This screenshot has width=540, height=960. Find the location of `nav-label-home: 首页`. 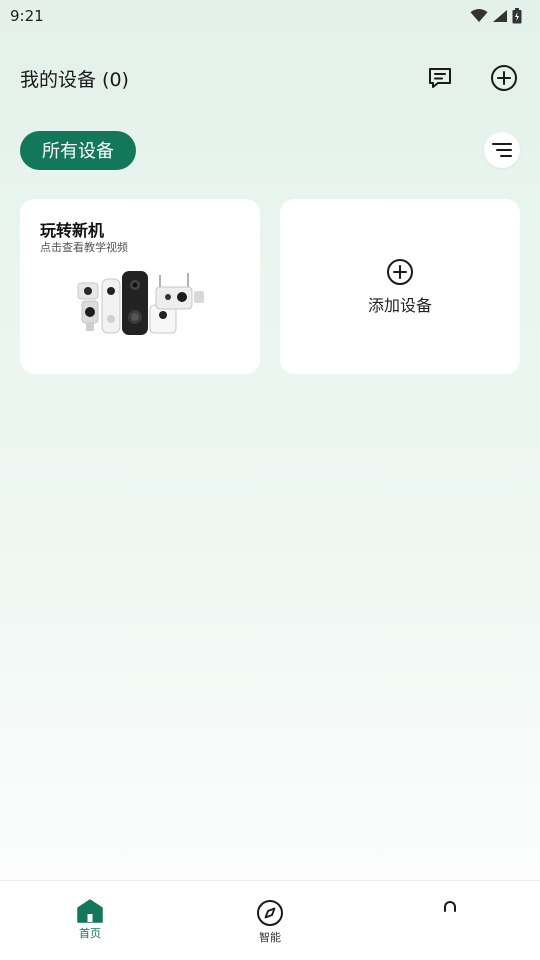

nav-label-home: 首页 is located at coordinates (90, 933).